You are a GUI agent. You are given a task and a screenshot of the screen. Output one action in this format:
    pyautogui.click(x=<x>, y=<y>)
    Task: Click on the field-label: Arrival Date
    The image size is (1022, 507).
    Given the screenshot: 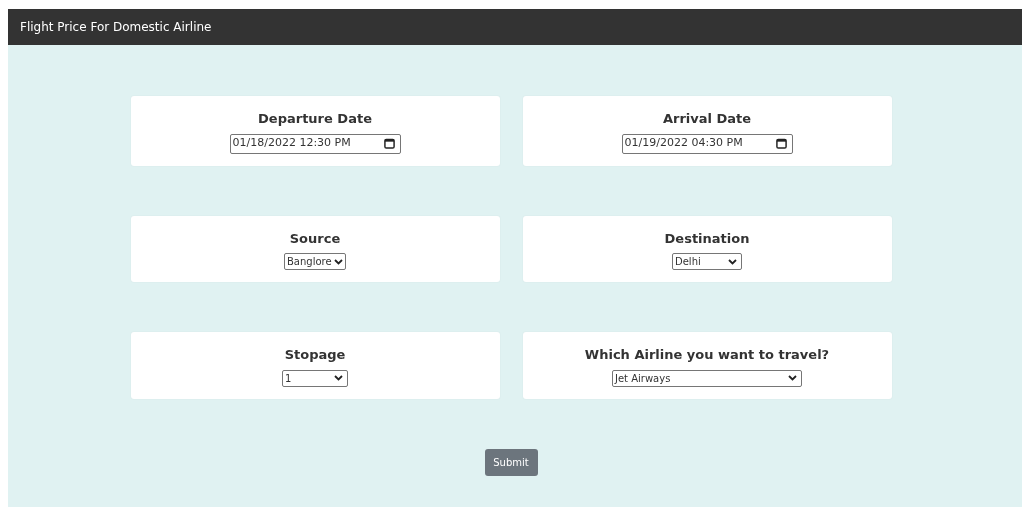 What is the action you would take?
    pyautogui.click(x=707, y=119)
    